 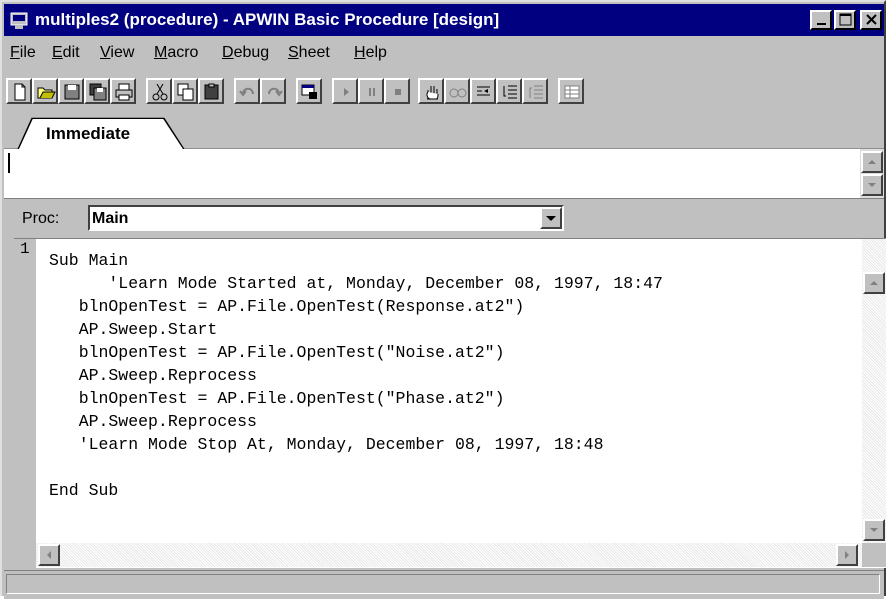 I want to click on print-button, so click(x=123, y=91).